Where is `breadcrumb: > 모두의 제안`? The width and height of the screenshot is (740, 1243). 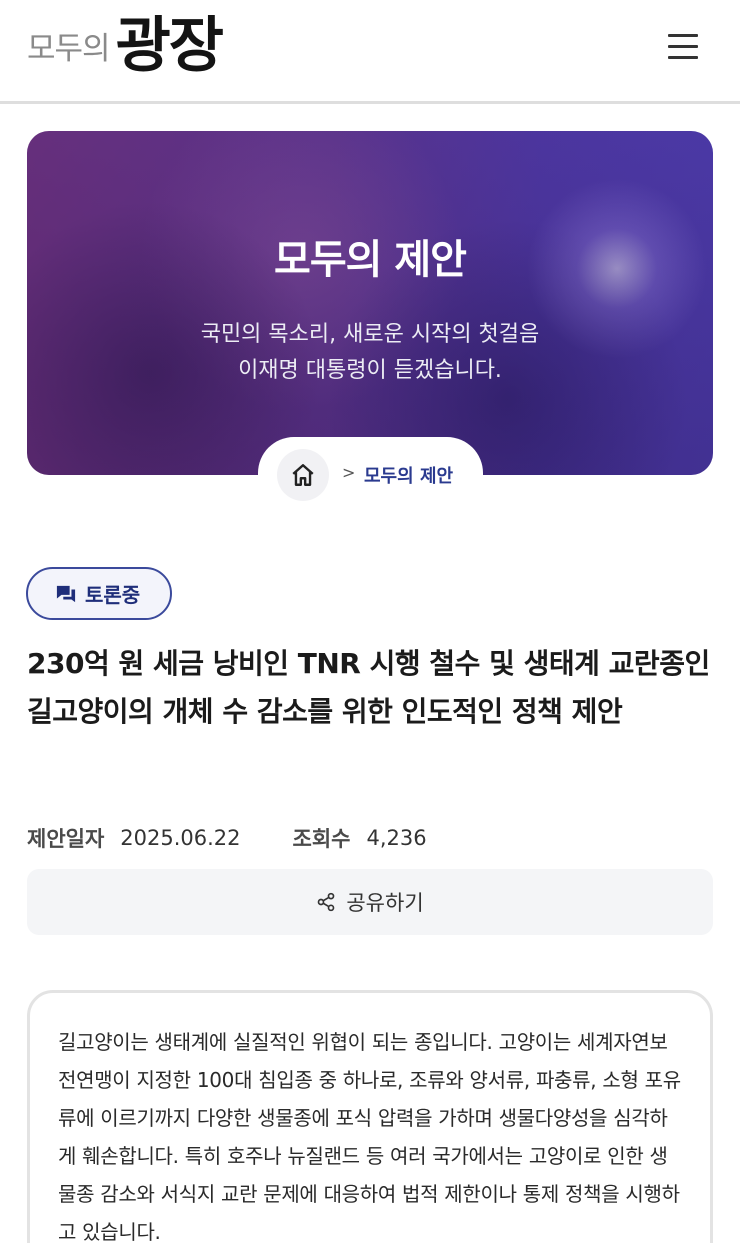
breadcrumb: > 모두의 제안 is located at coordinates (370, 472).